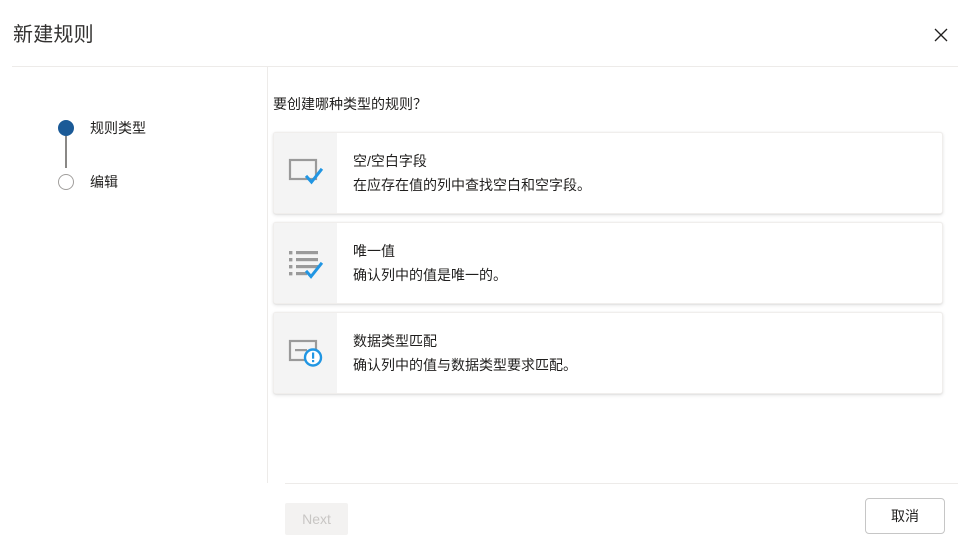 This screenshot has width=970, height=542. What do you see at coordinates (66, 182) in the screenshot?
I see `step-marker-inactive-icon` at bounding box center [66, 182].